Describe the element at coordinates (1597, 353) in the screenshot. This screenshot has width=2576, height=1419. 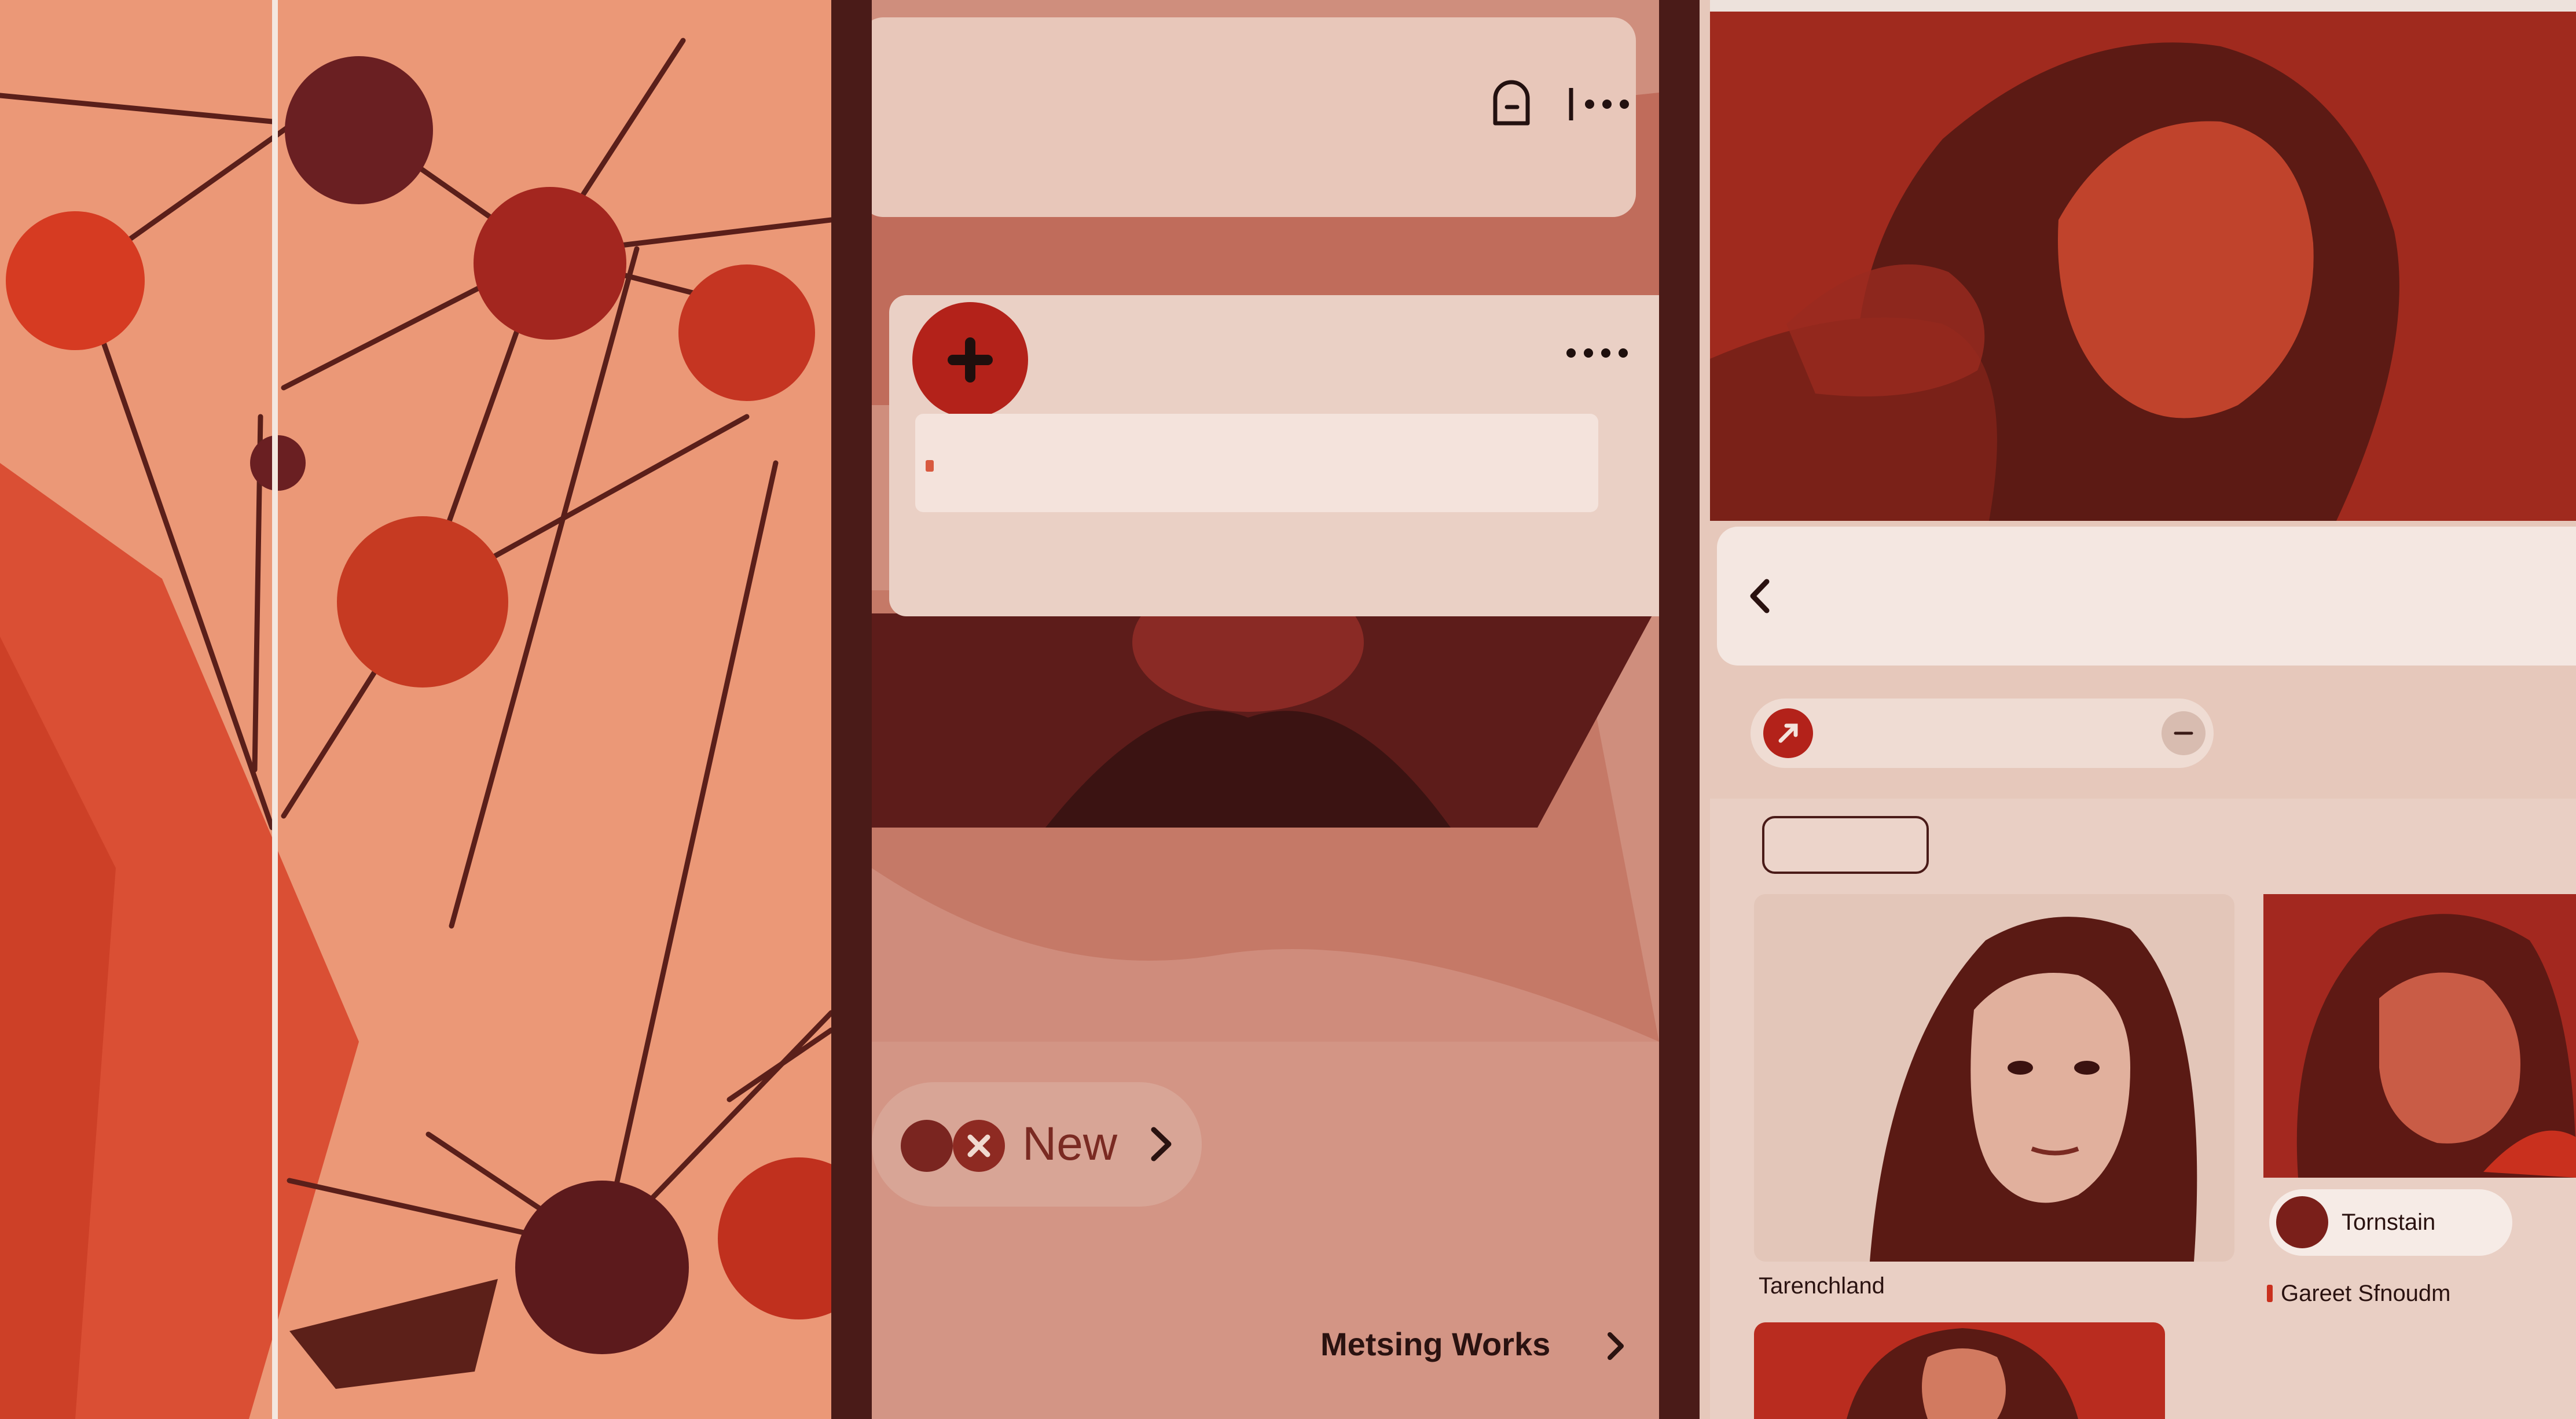
I see `more-dots-icon` at that location.